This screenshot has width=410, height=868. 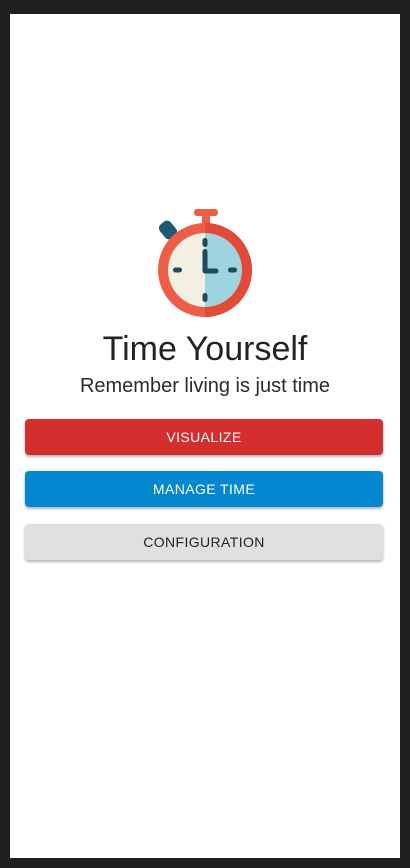 What do you see at coordinates (205, 386) in the screenshot?
I see `app-subtitle: Remember living is just time` at bounding box center [205, 386].